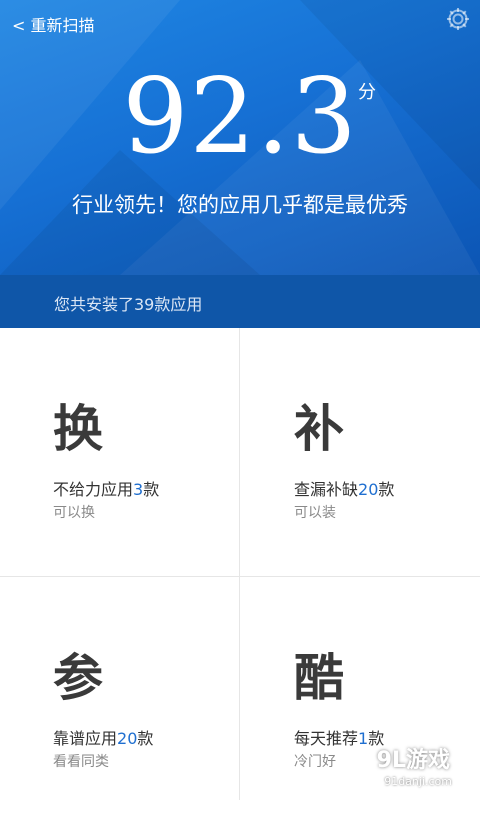 The height and width of the screenshot is (824, 480). I want to click on installed-summary-bar: 您共安装了39款应用, so click(240, 301).